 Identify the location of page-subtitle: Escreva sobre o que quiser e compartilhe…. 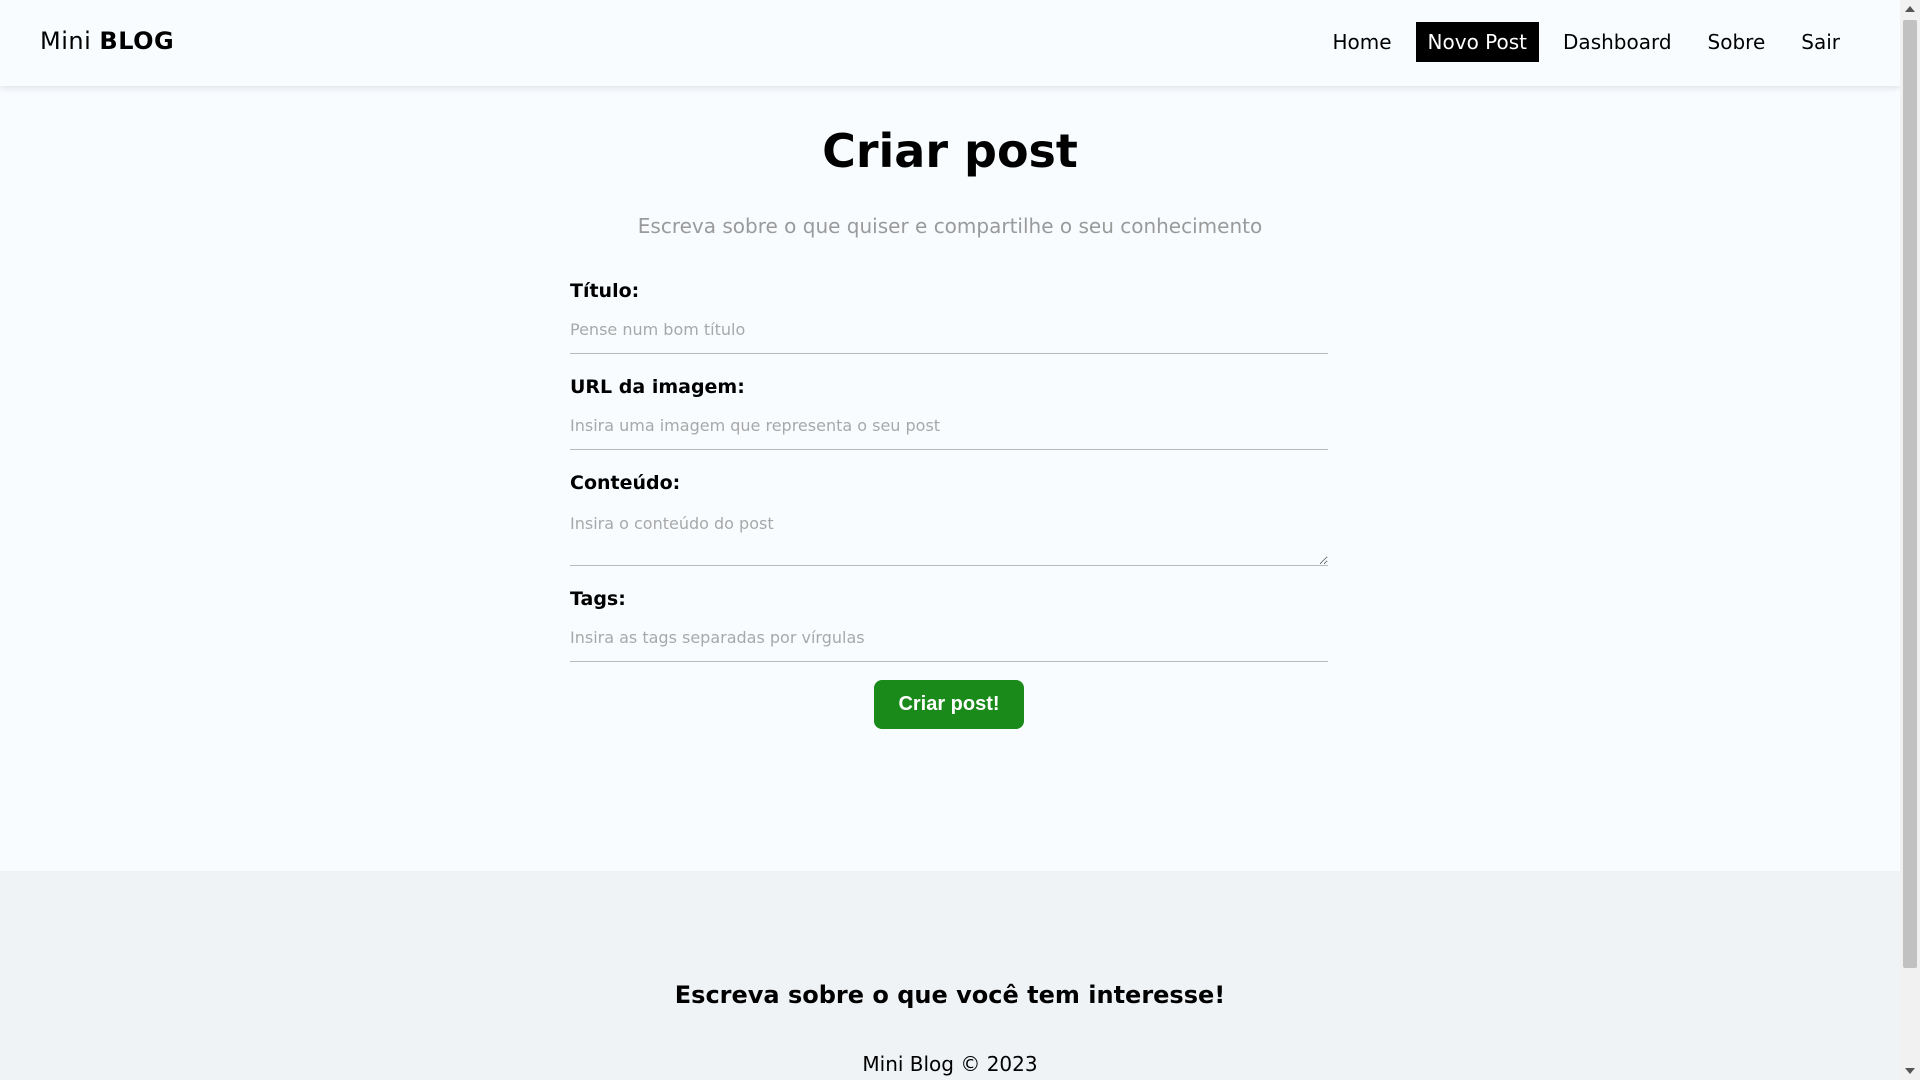
(950, 226).